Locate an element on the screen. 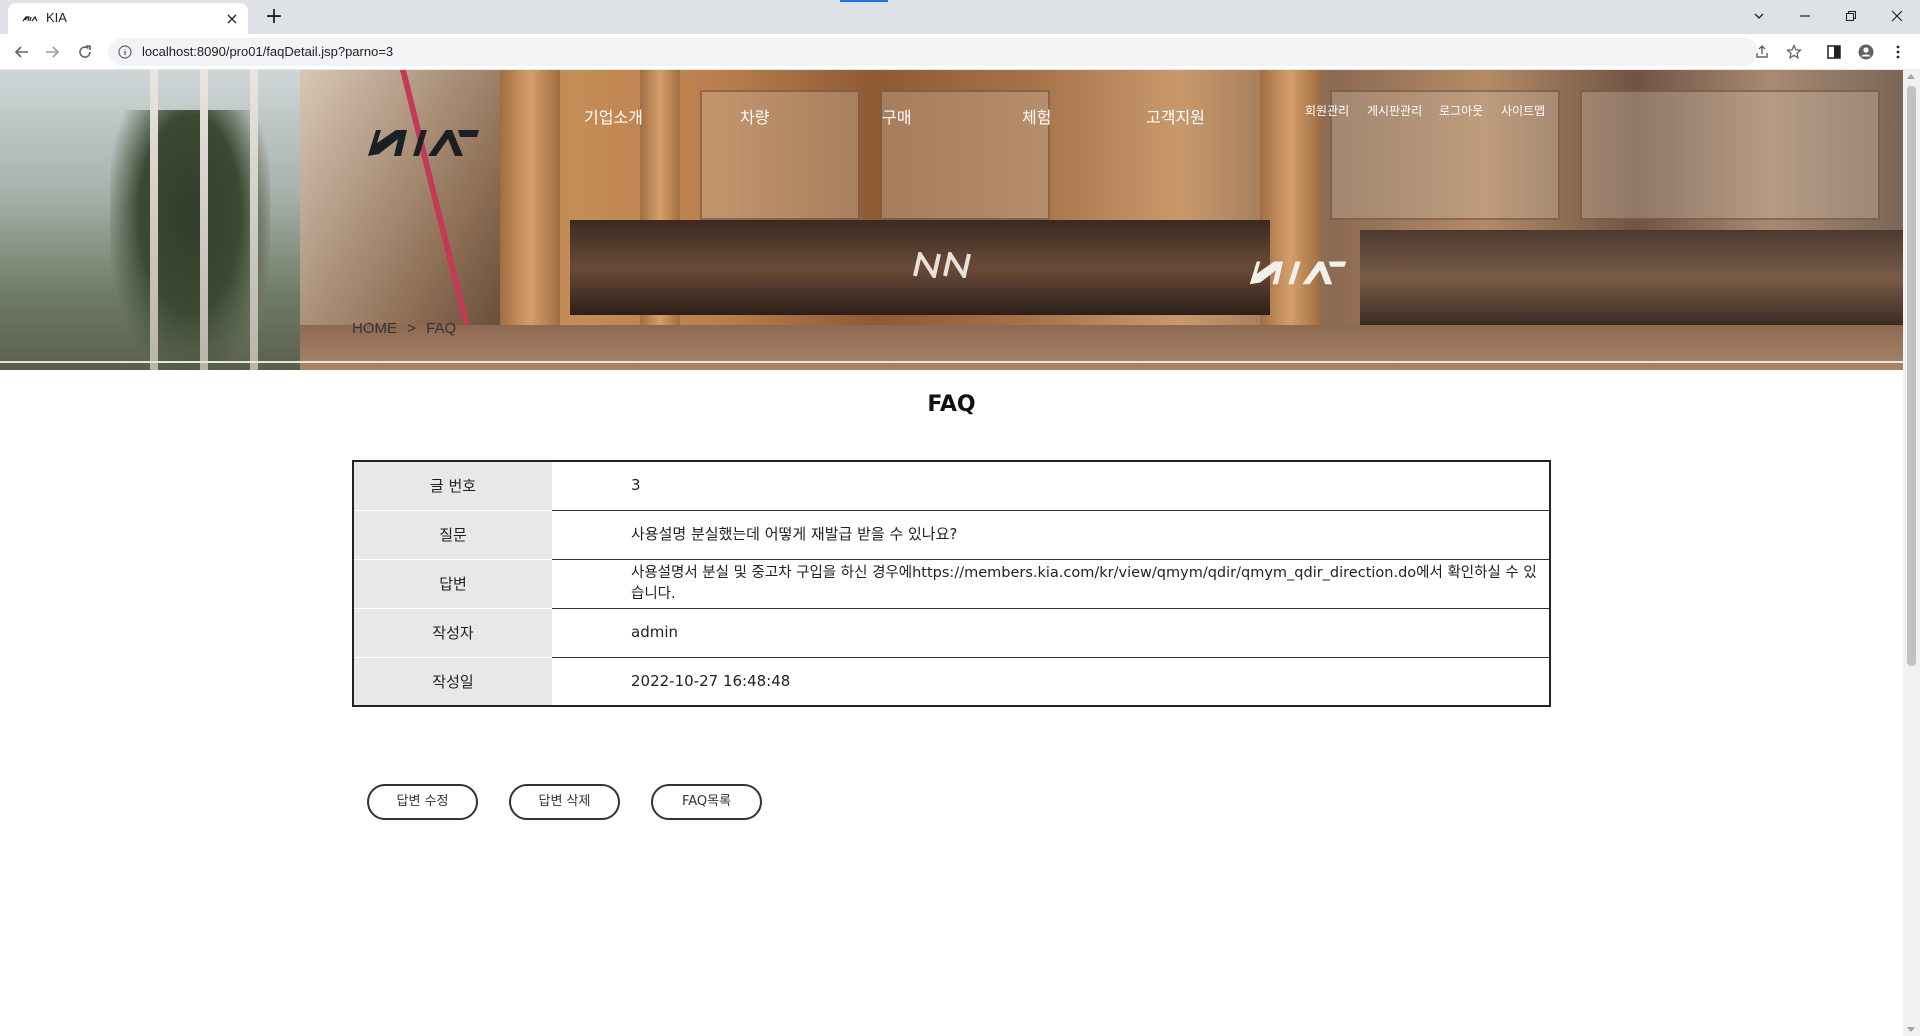  restore-icon is located at coordinates (1851, 16).